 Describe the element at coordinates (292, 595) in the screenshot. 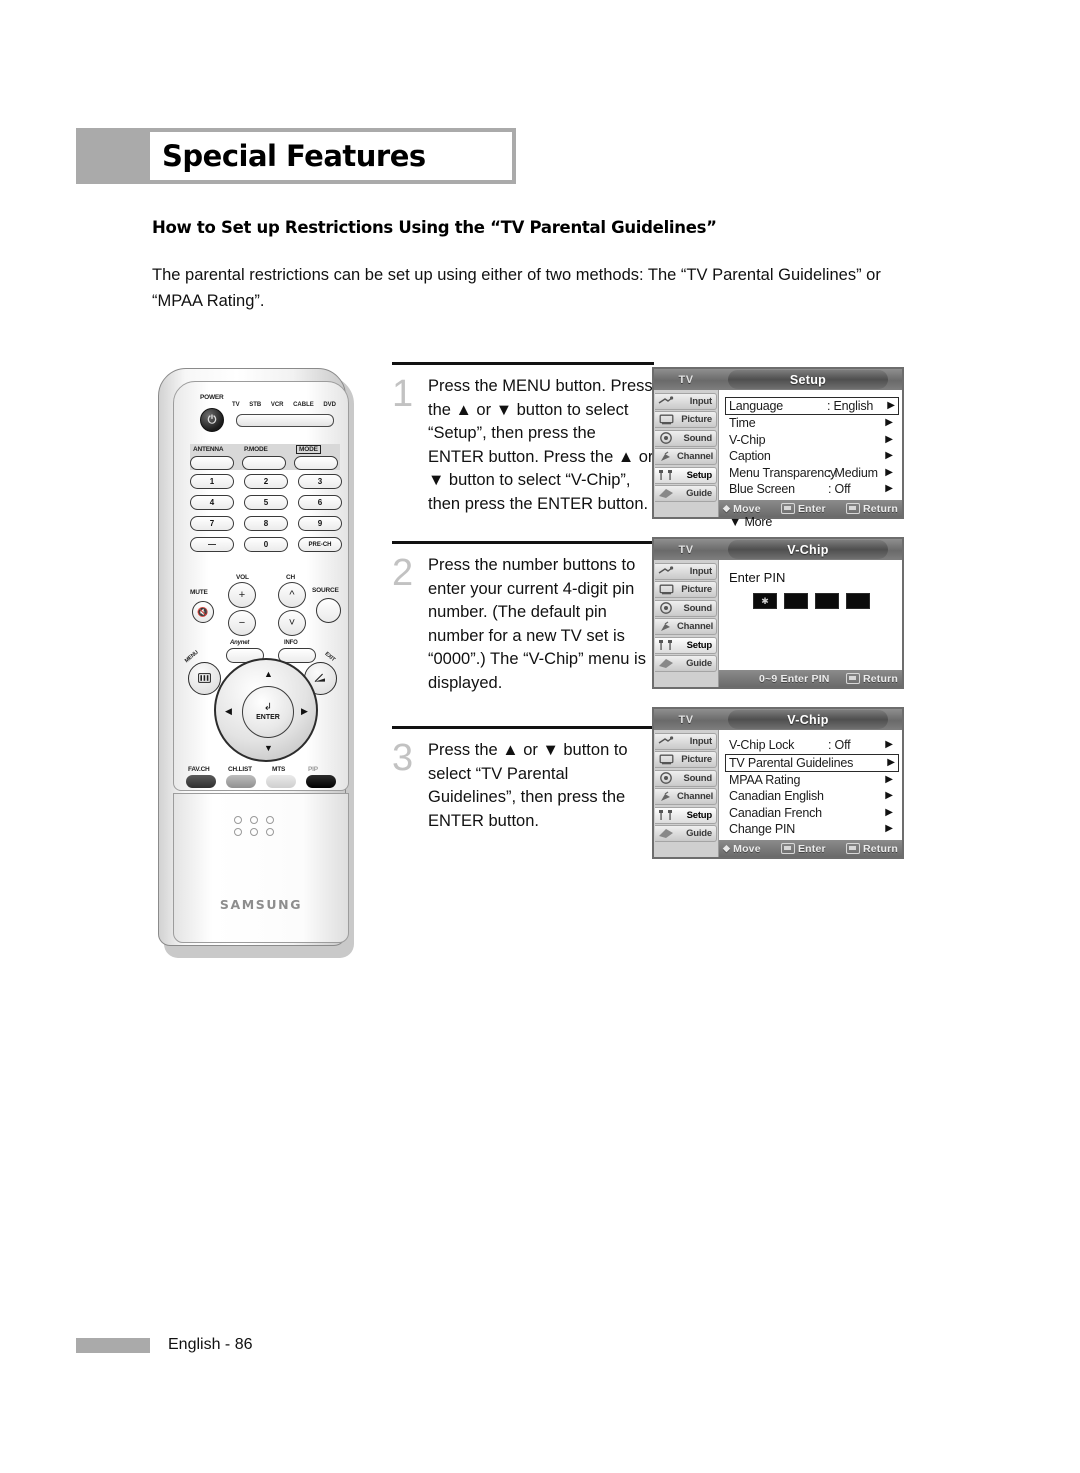

I see `channel-up-button: ^` at that location.